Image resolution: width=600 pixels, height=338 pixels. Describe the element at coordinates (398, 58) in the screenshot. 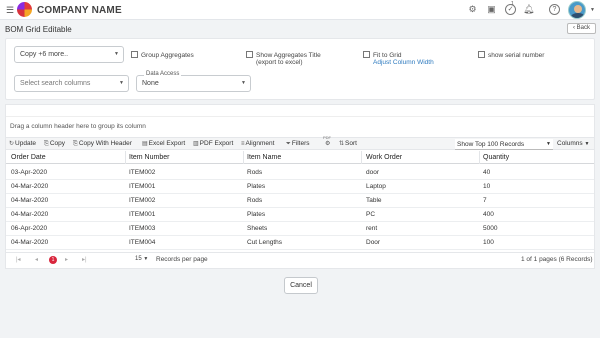

I see `fit-to-grid-checkbox: Fit to Grid Adjust Column Width` at that location.